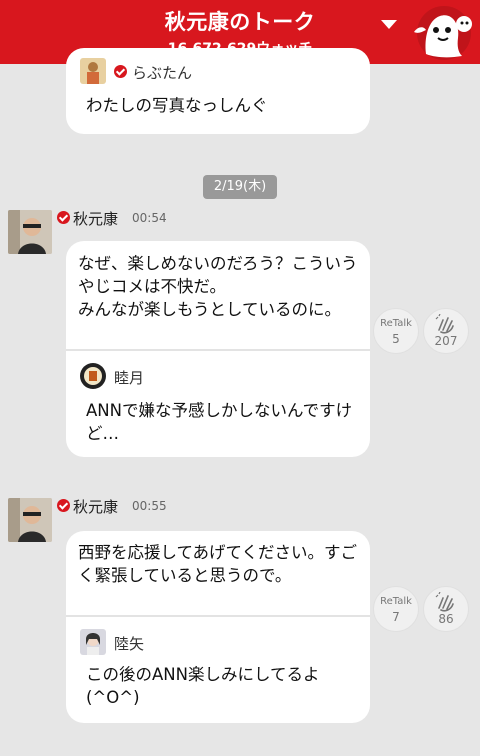 The image size is (480, 756). Describe the element at coordinates (177, 105) in the screenshot. I see `quote-text: わたしの写真なっしんぐ` at that location.